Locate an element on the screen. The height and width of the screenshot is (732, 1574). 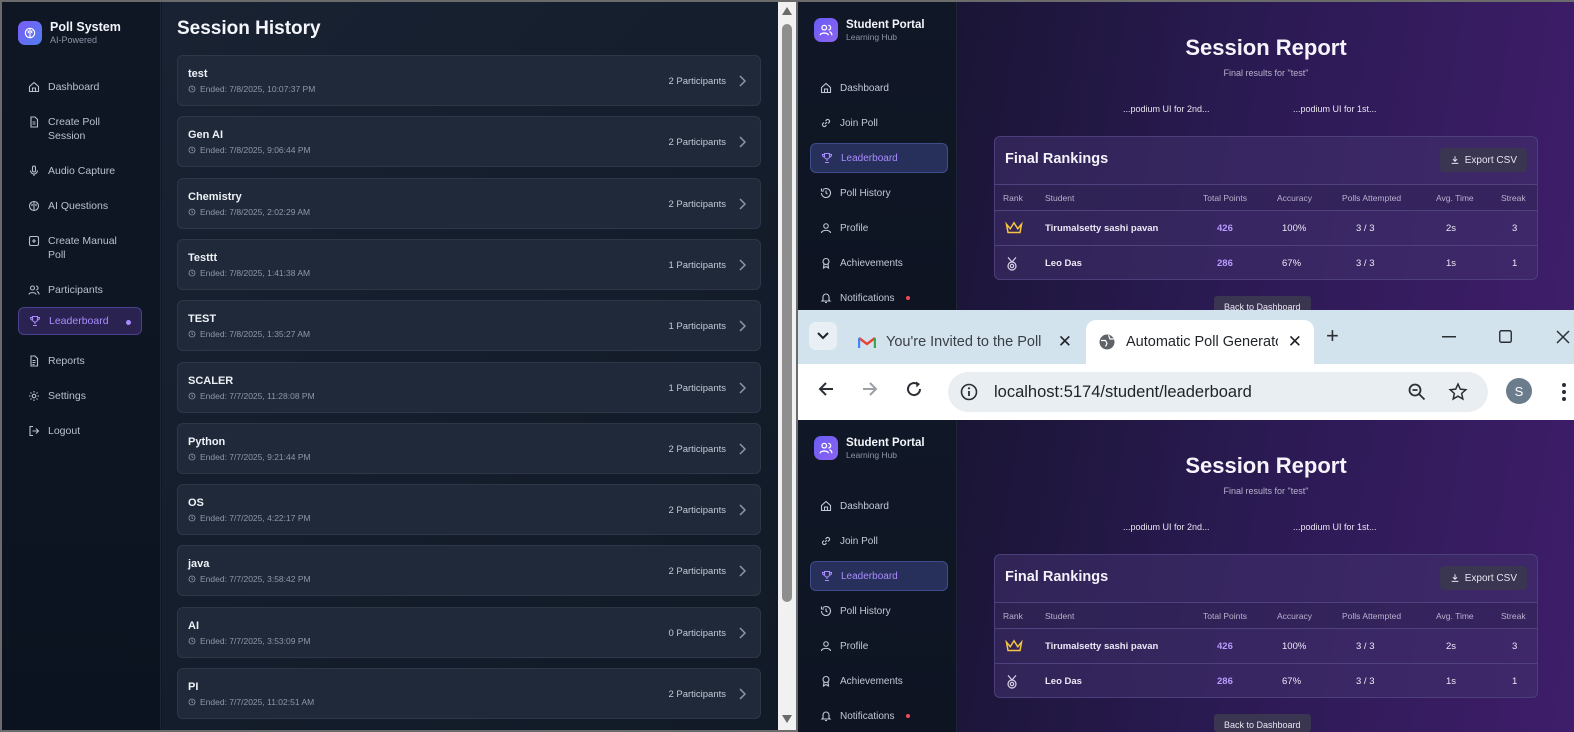
sidebar-item-label: Reports is located at coordinates (66, 361).